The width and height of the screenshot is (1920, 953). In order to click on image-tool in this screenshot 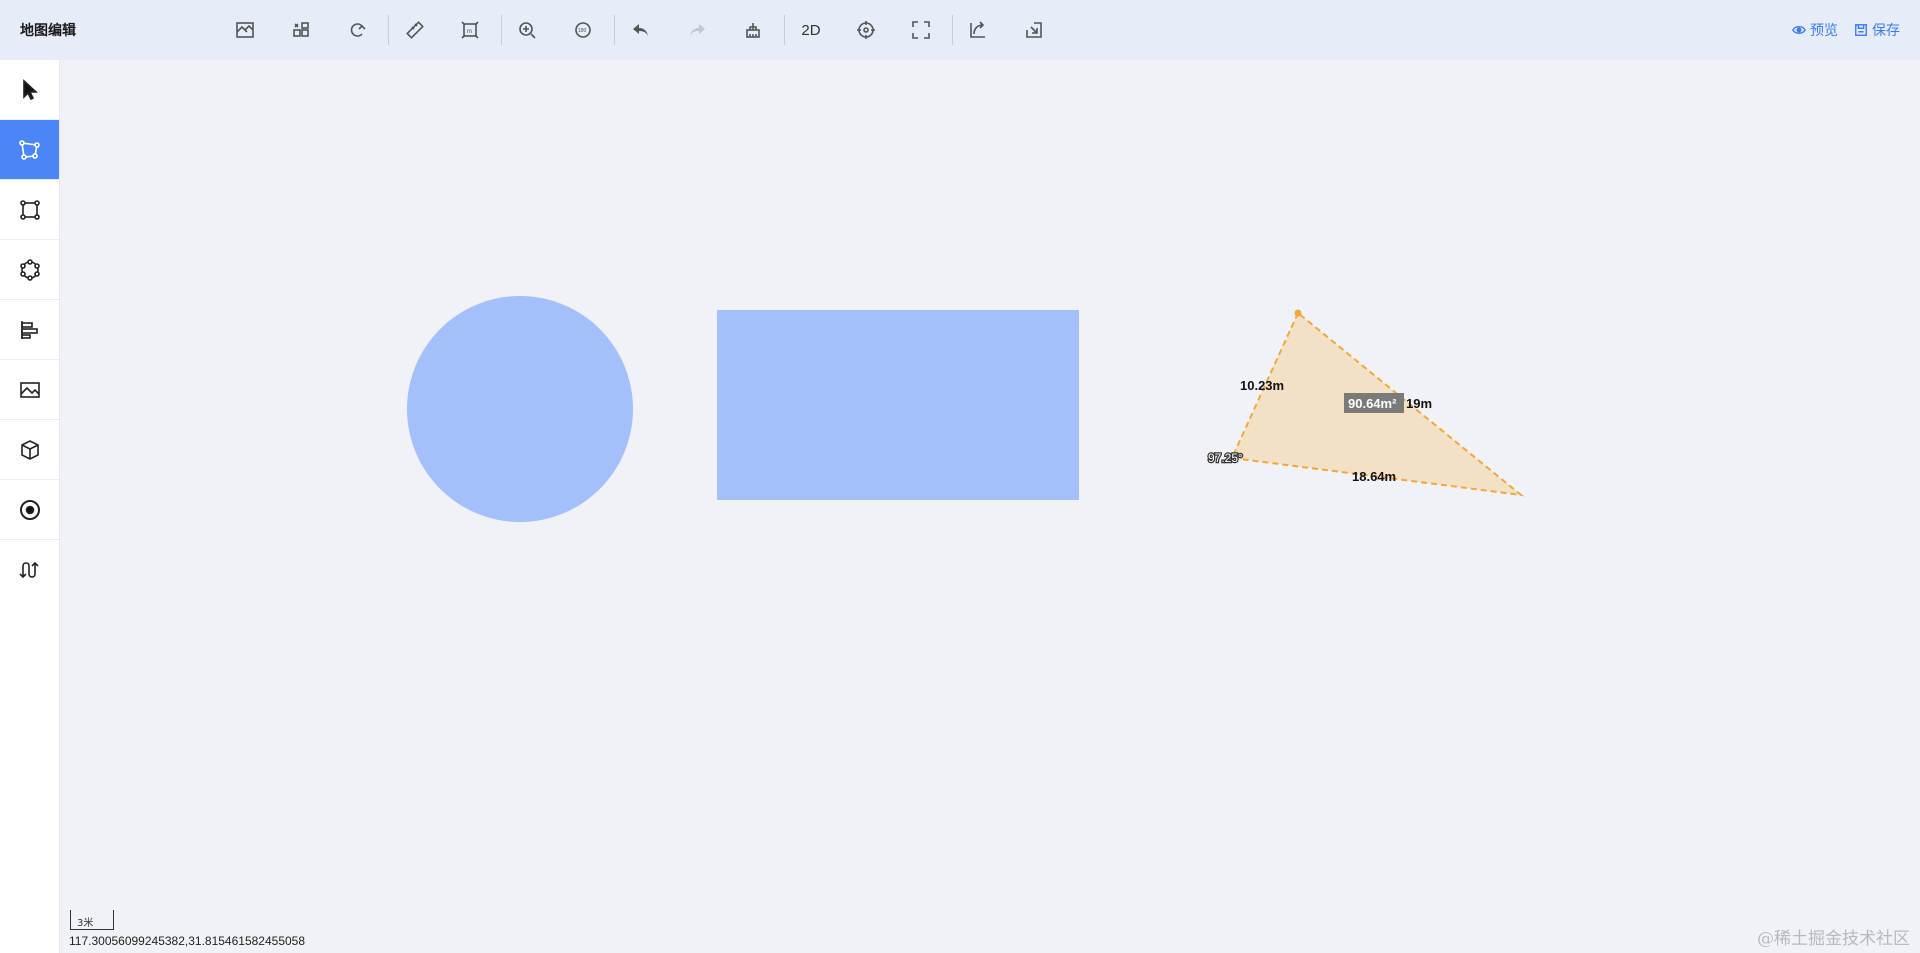, I will do `click(29, 390)`.